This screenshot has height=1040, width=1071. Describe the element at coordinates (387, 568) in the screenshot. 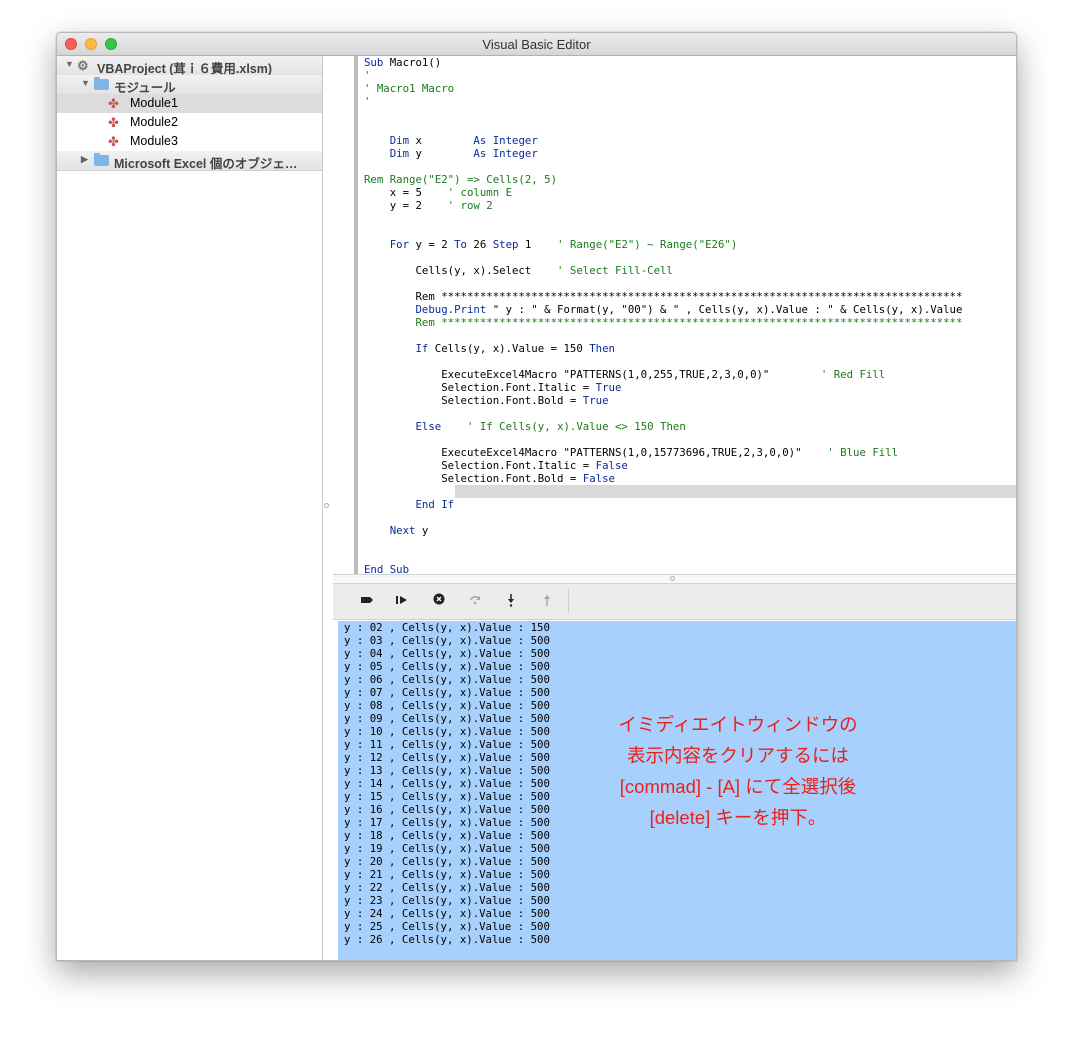

I see `code-keyword: End Sub` at that location.